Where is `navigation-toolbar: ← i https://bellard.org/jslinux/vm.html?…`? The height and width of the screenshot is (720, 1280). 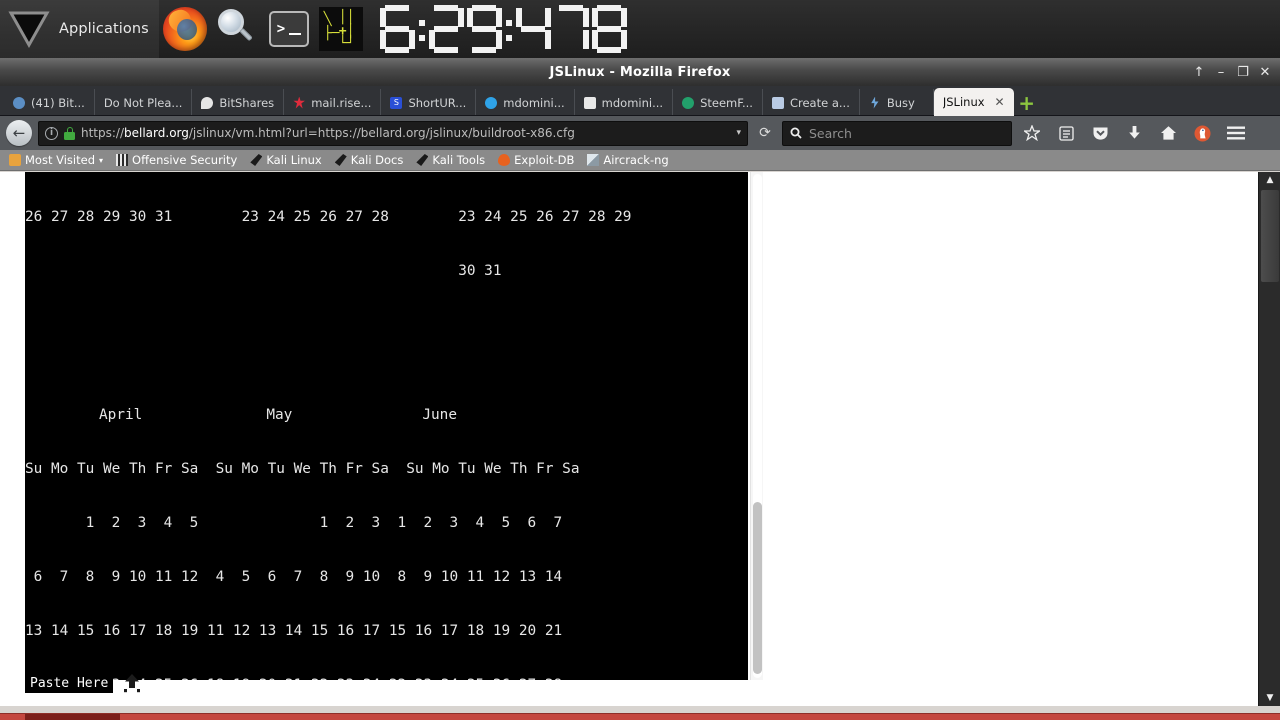
navigation-toolbar: ← i https://bellard.org/jslinux/vm.html?… is located at coordinates (640, 133).